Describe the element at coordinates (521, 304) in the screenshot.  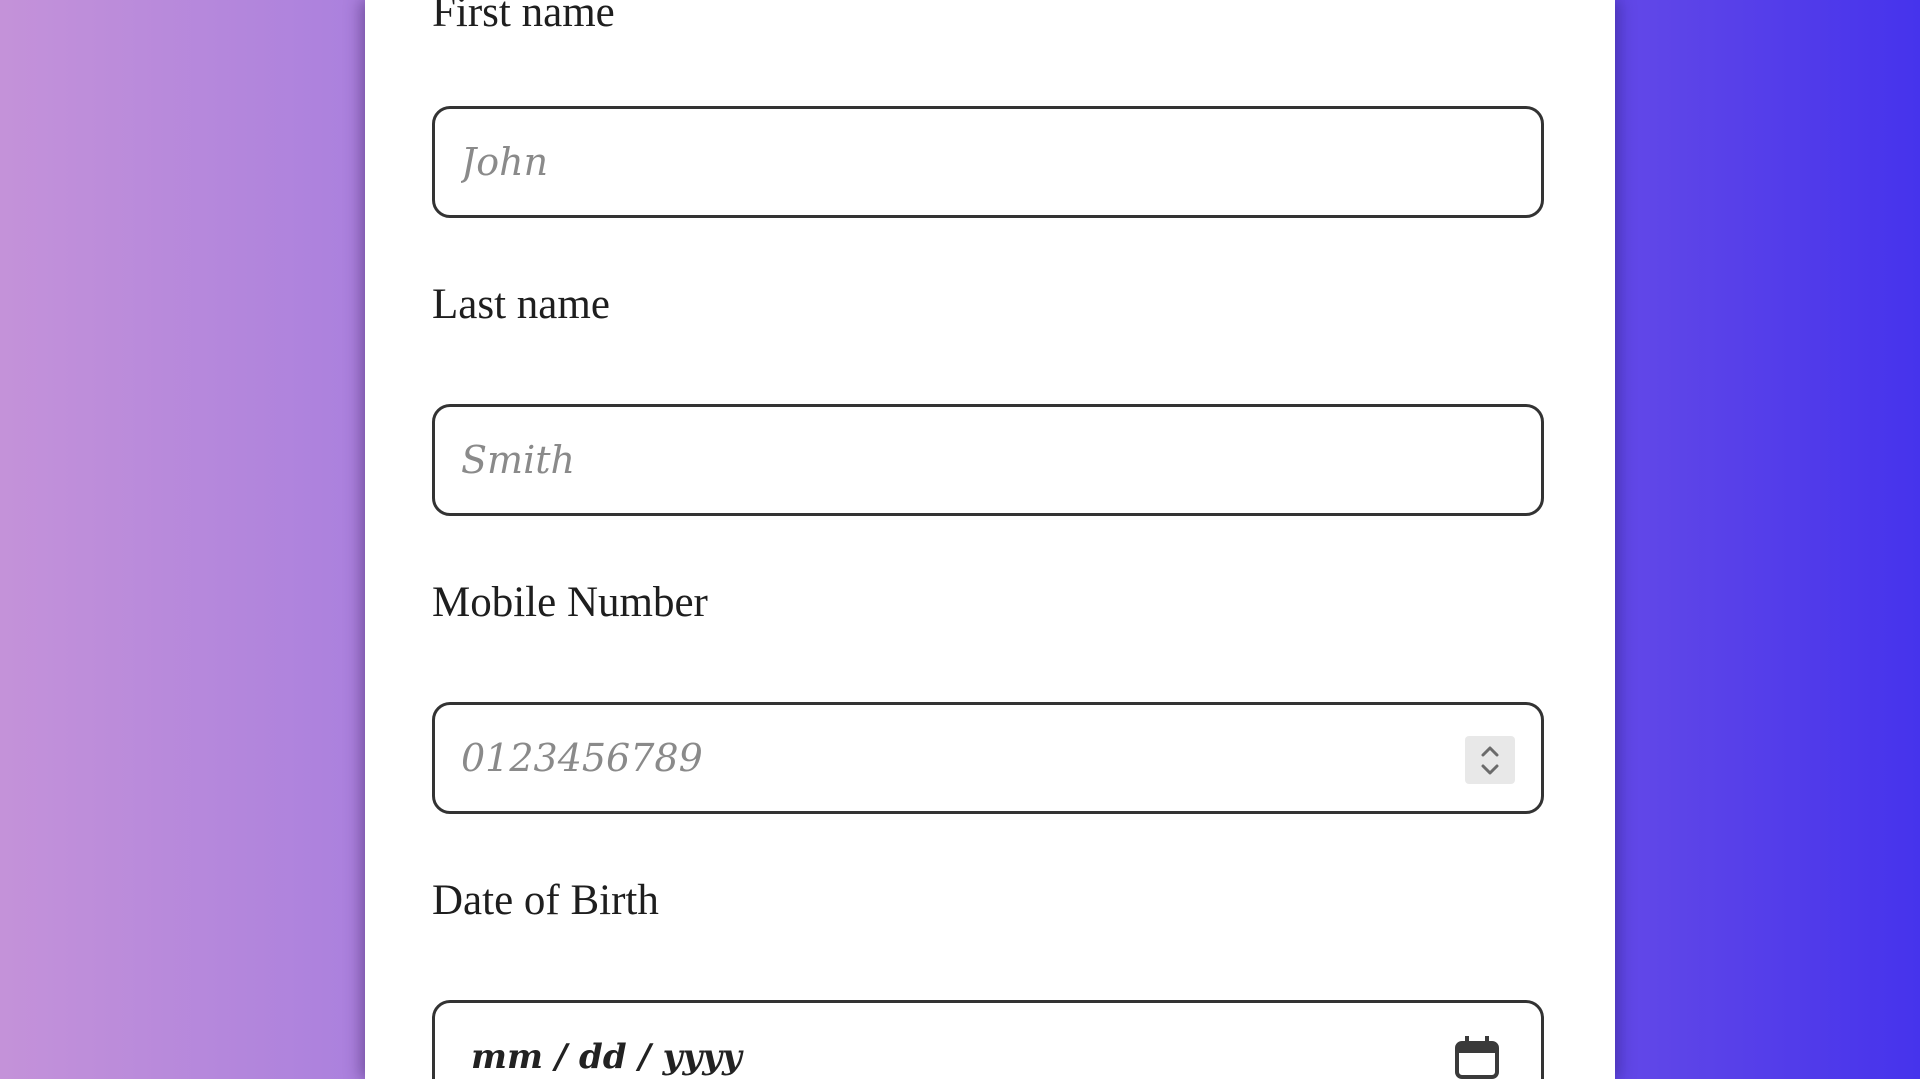
I see `last-name-label: Last name` at that location.